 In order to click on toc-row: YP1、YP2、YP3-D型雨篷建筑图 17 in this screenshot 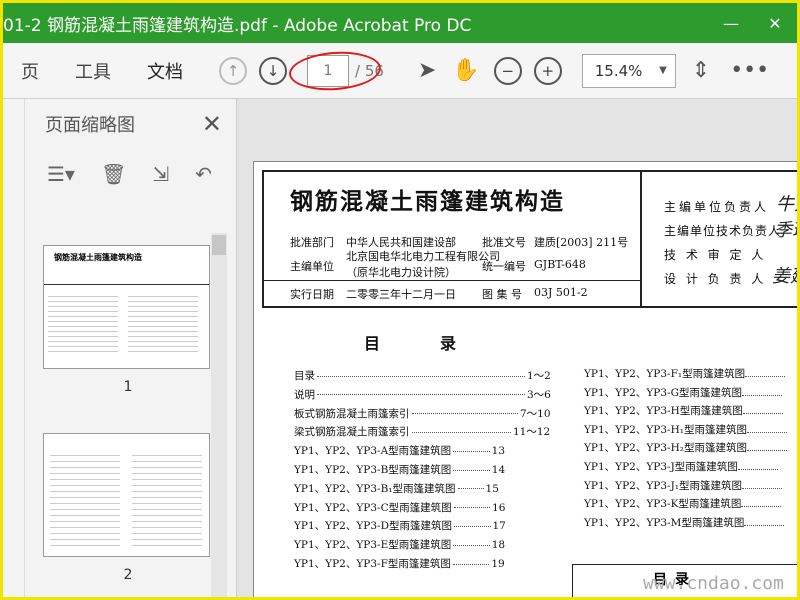, I will do `click(400, 525)`.